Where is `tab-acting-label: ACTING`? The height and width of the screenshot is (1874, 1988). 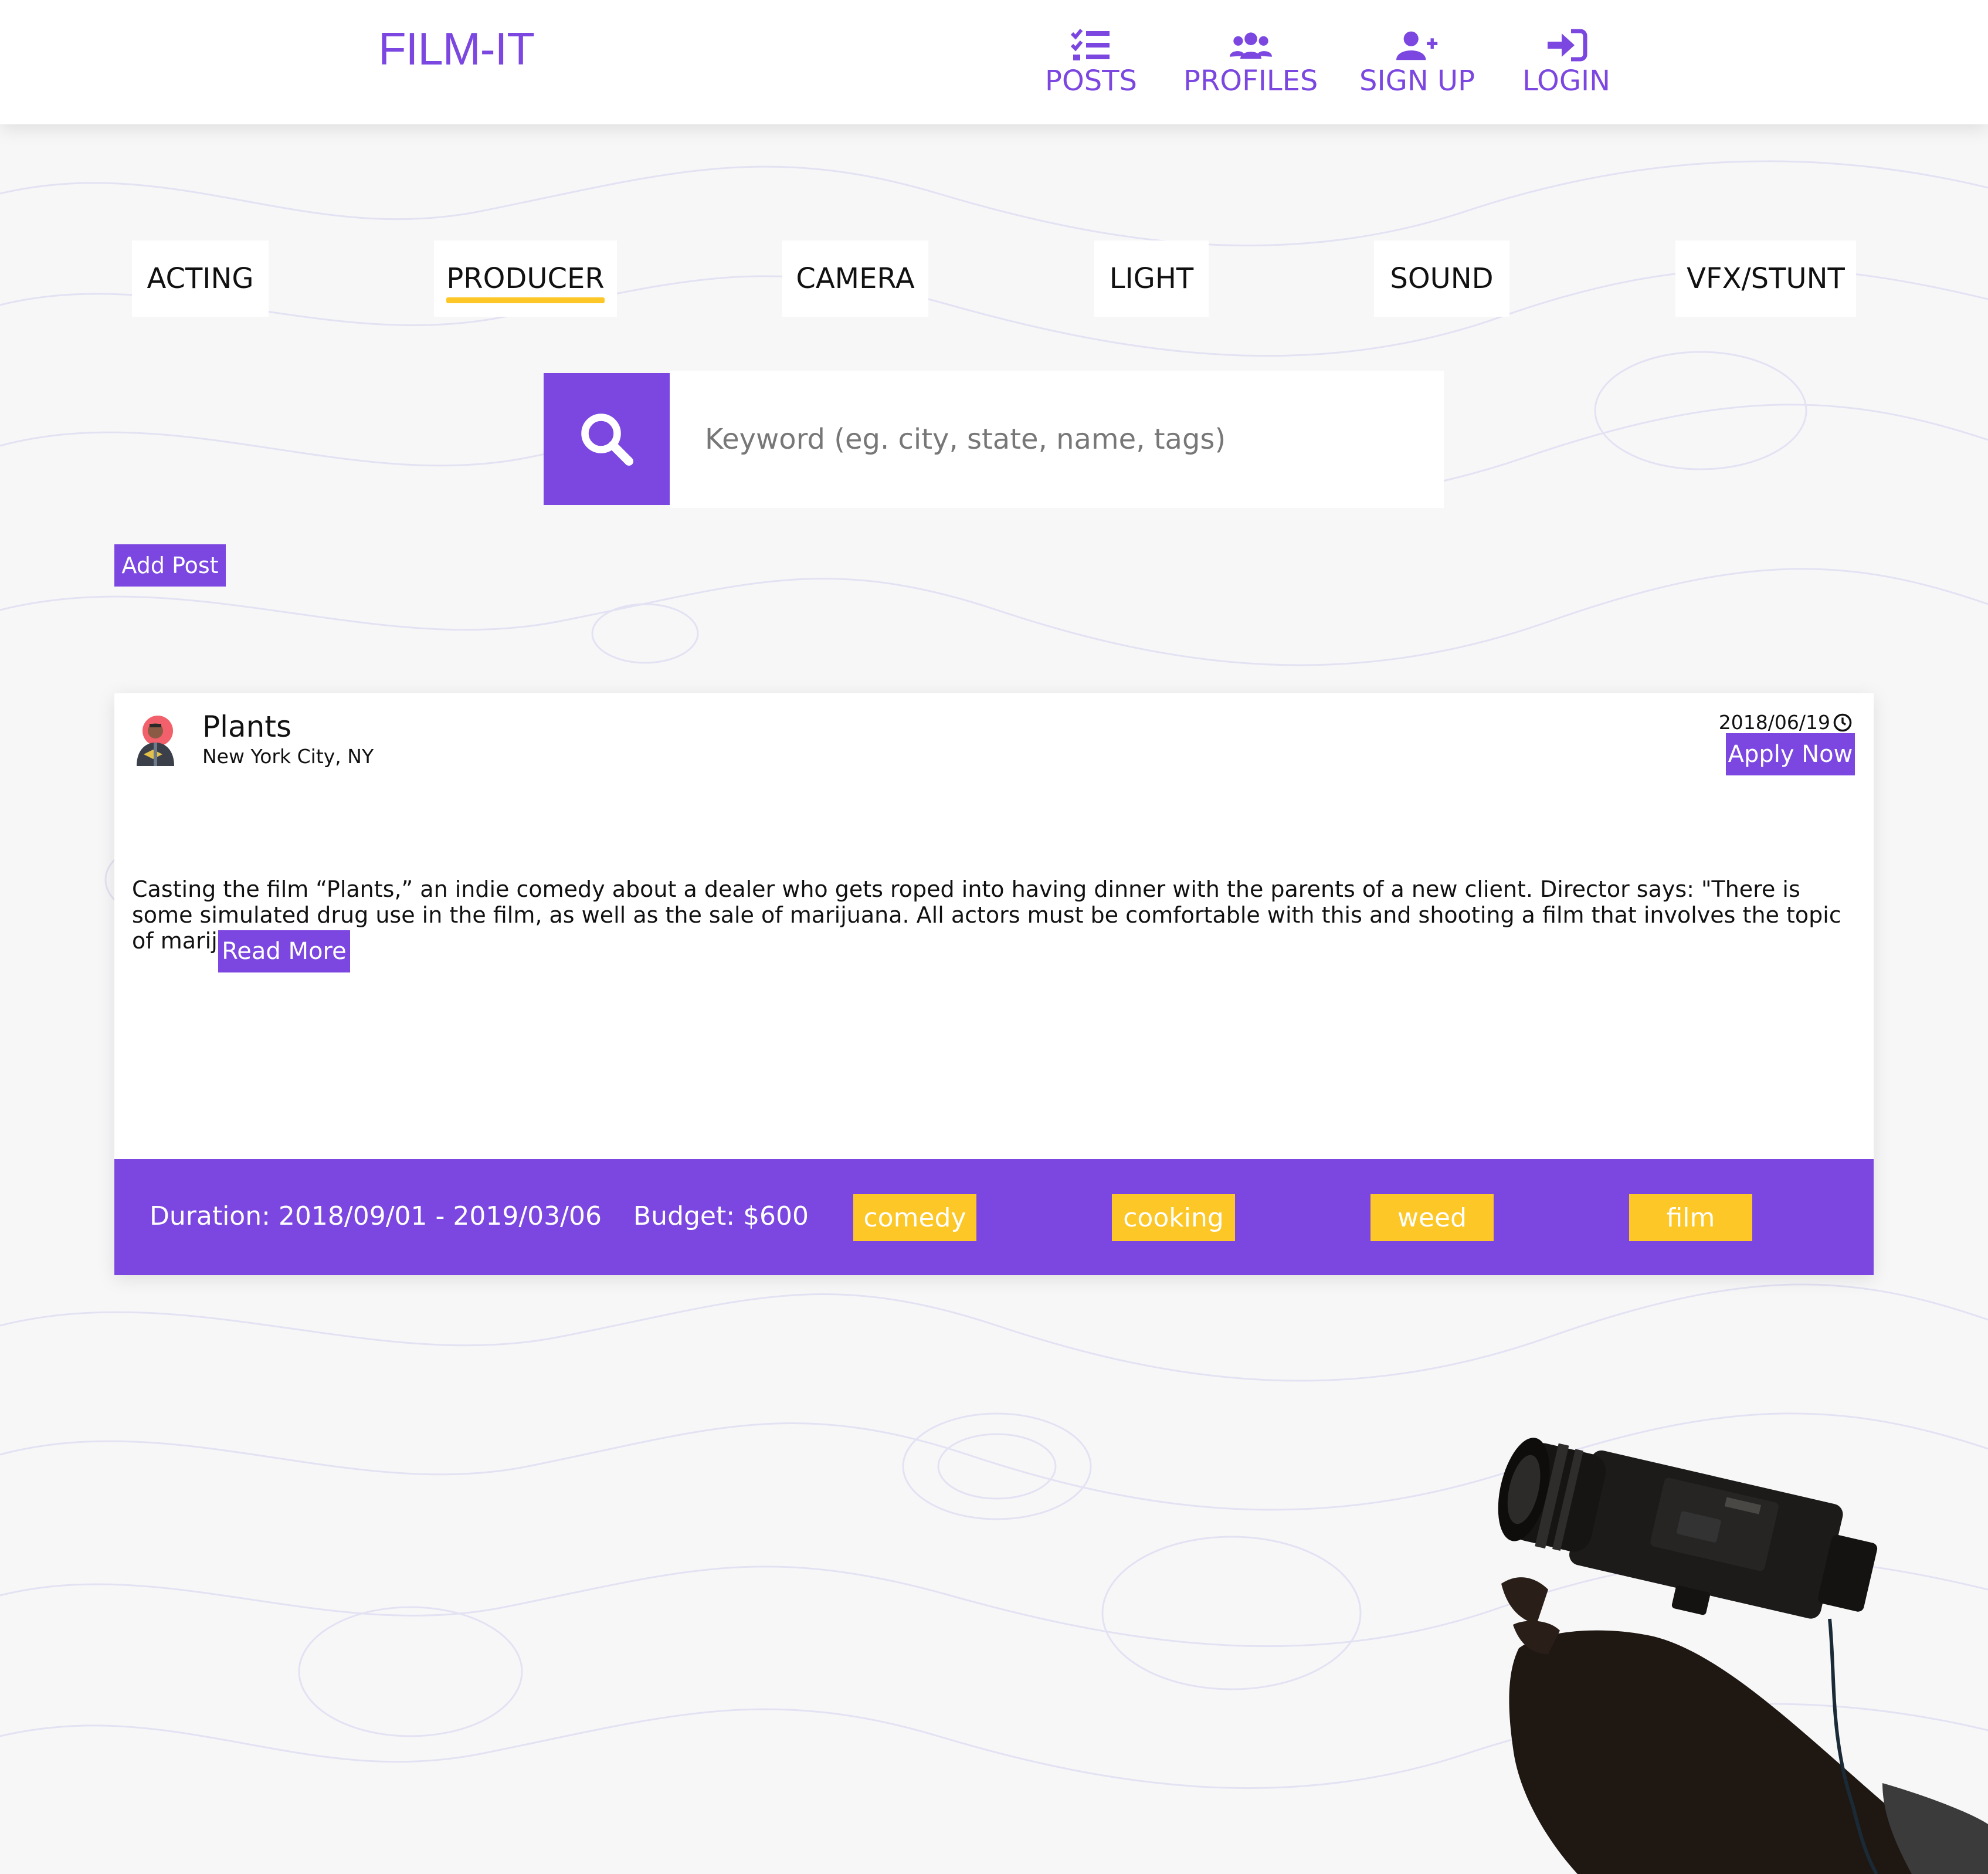 tab-acting-label: ACTING is located at coordinates (200, 278).